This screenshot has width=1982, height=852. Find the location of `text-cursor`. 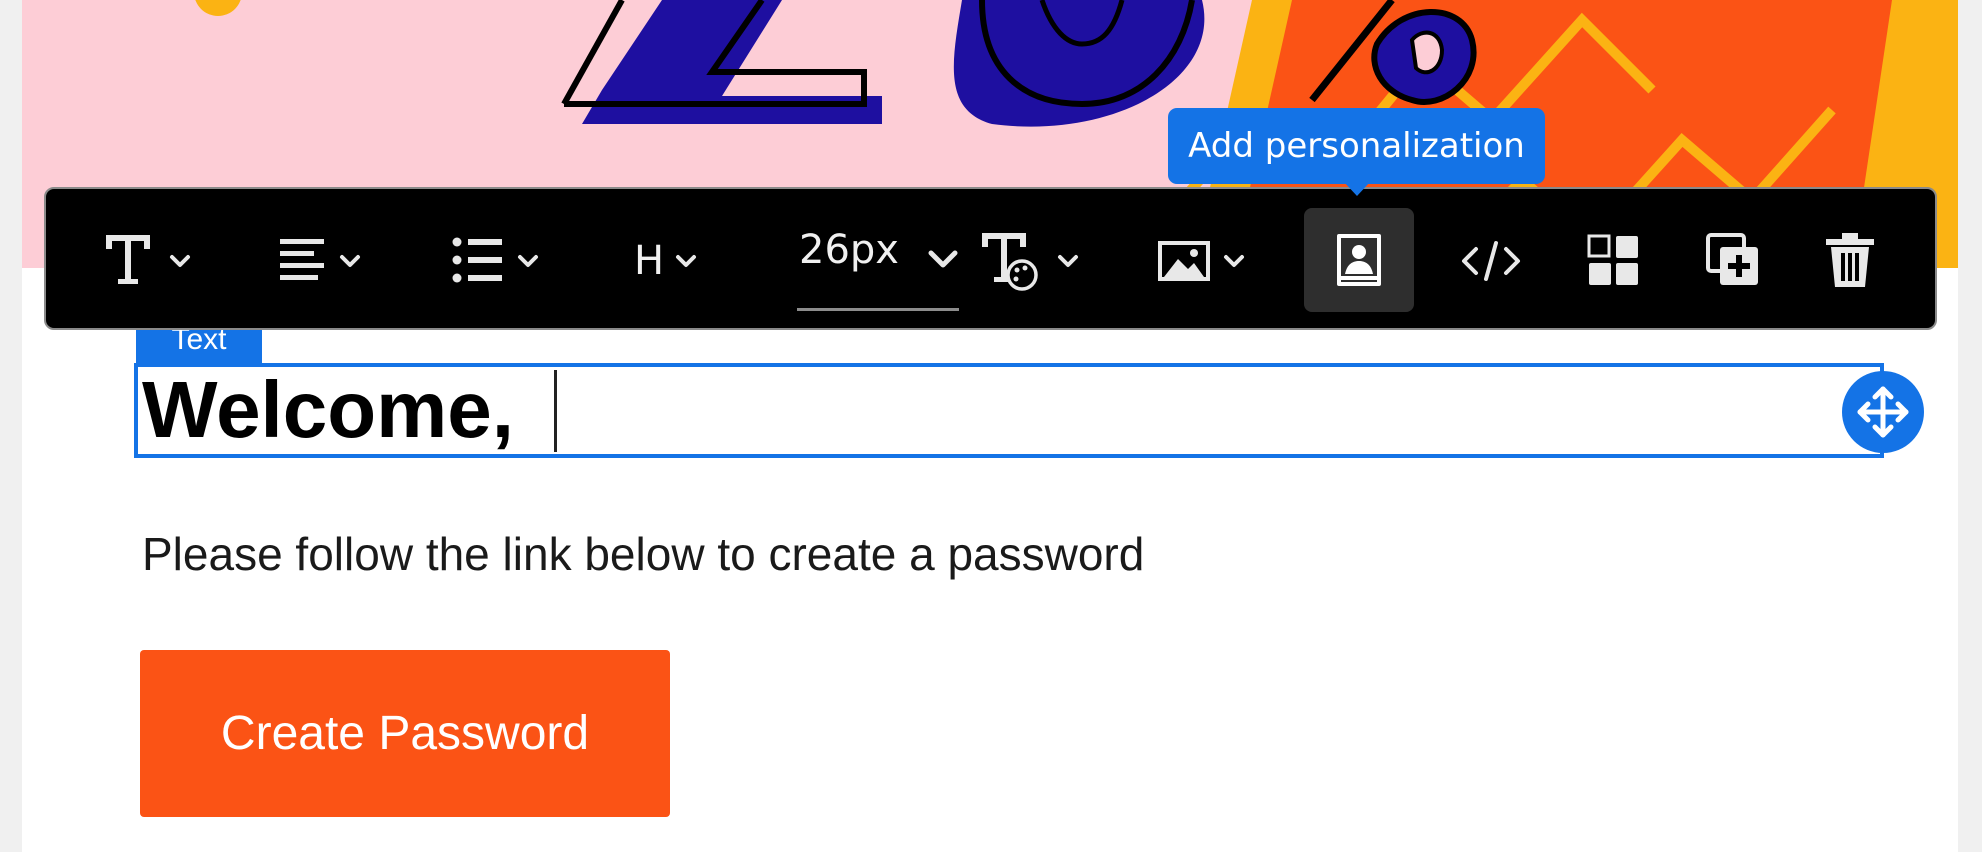

text-cursor is located at coordinates (555, 411).